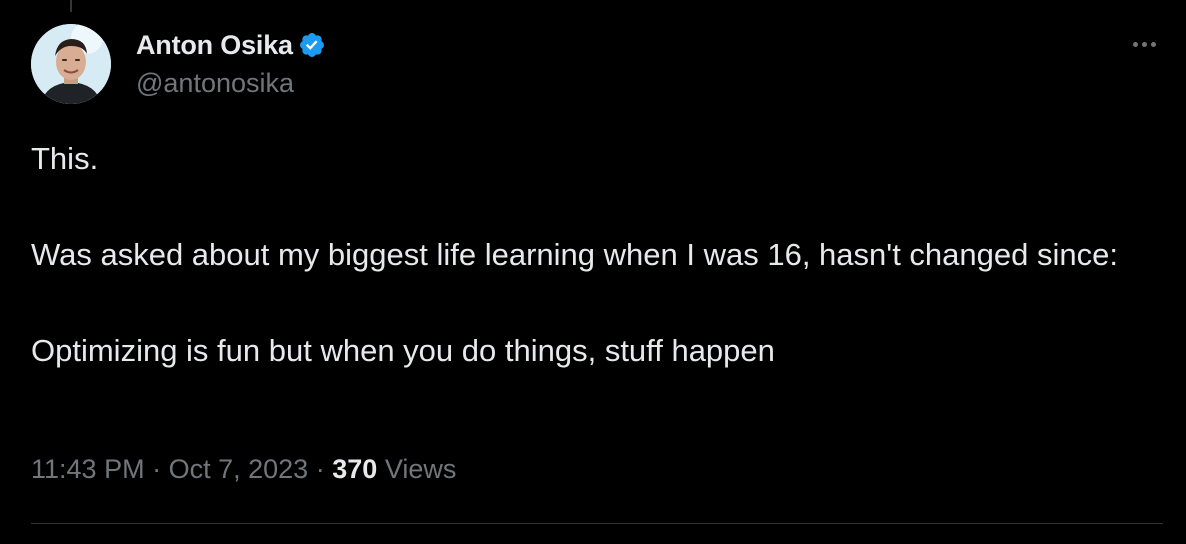 Image resolution: width=1186 pixels, height=544 pixels. I want to click on verified-badge-icon, so click(312, 45).